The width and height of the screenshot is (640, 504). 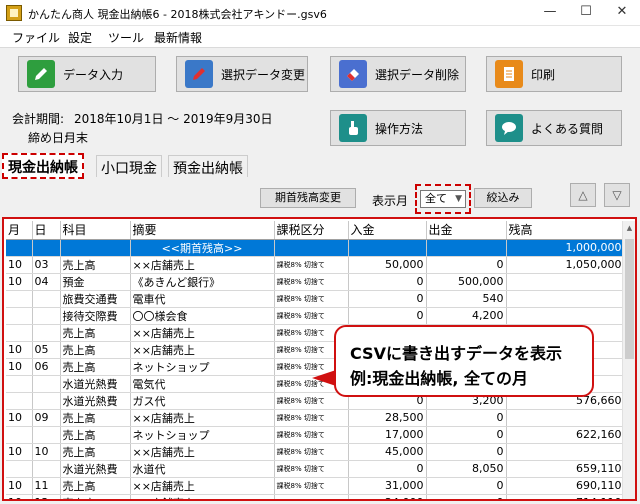 I want to click on month-select: 全て ▼, so click(x=443, y=199).